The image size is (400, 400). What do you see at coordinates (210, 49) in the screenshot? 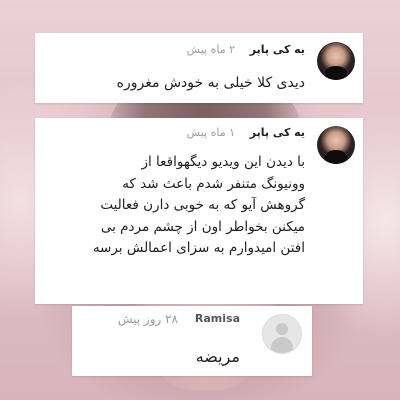
I see `comment-time: ۲ ماه پیش` at bounding box center [210, 49].